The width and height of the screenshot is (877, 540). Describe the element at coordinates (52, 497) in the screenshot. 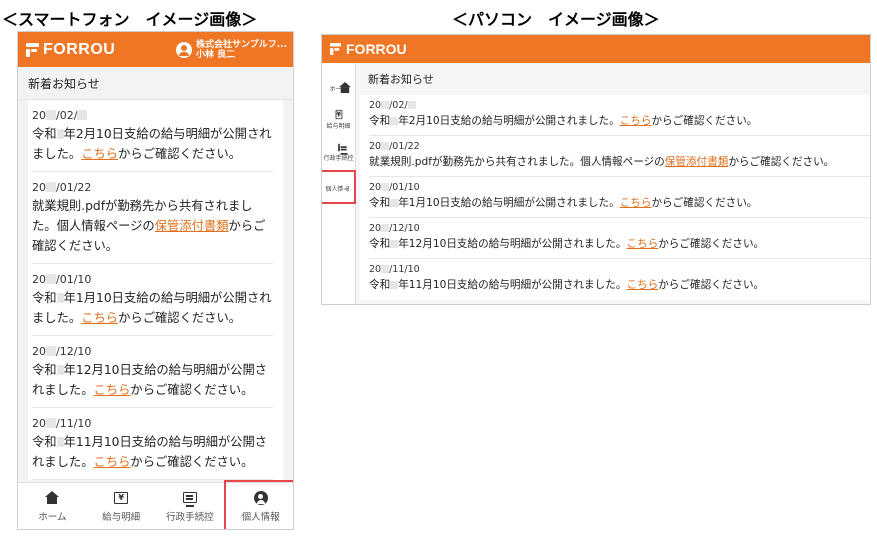

I see `home-icon` at that location.